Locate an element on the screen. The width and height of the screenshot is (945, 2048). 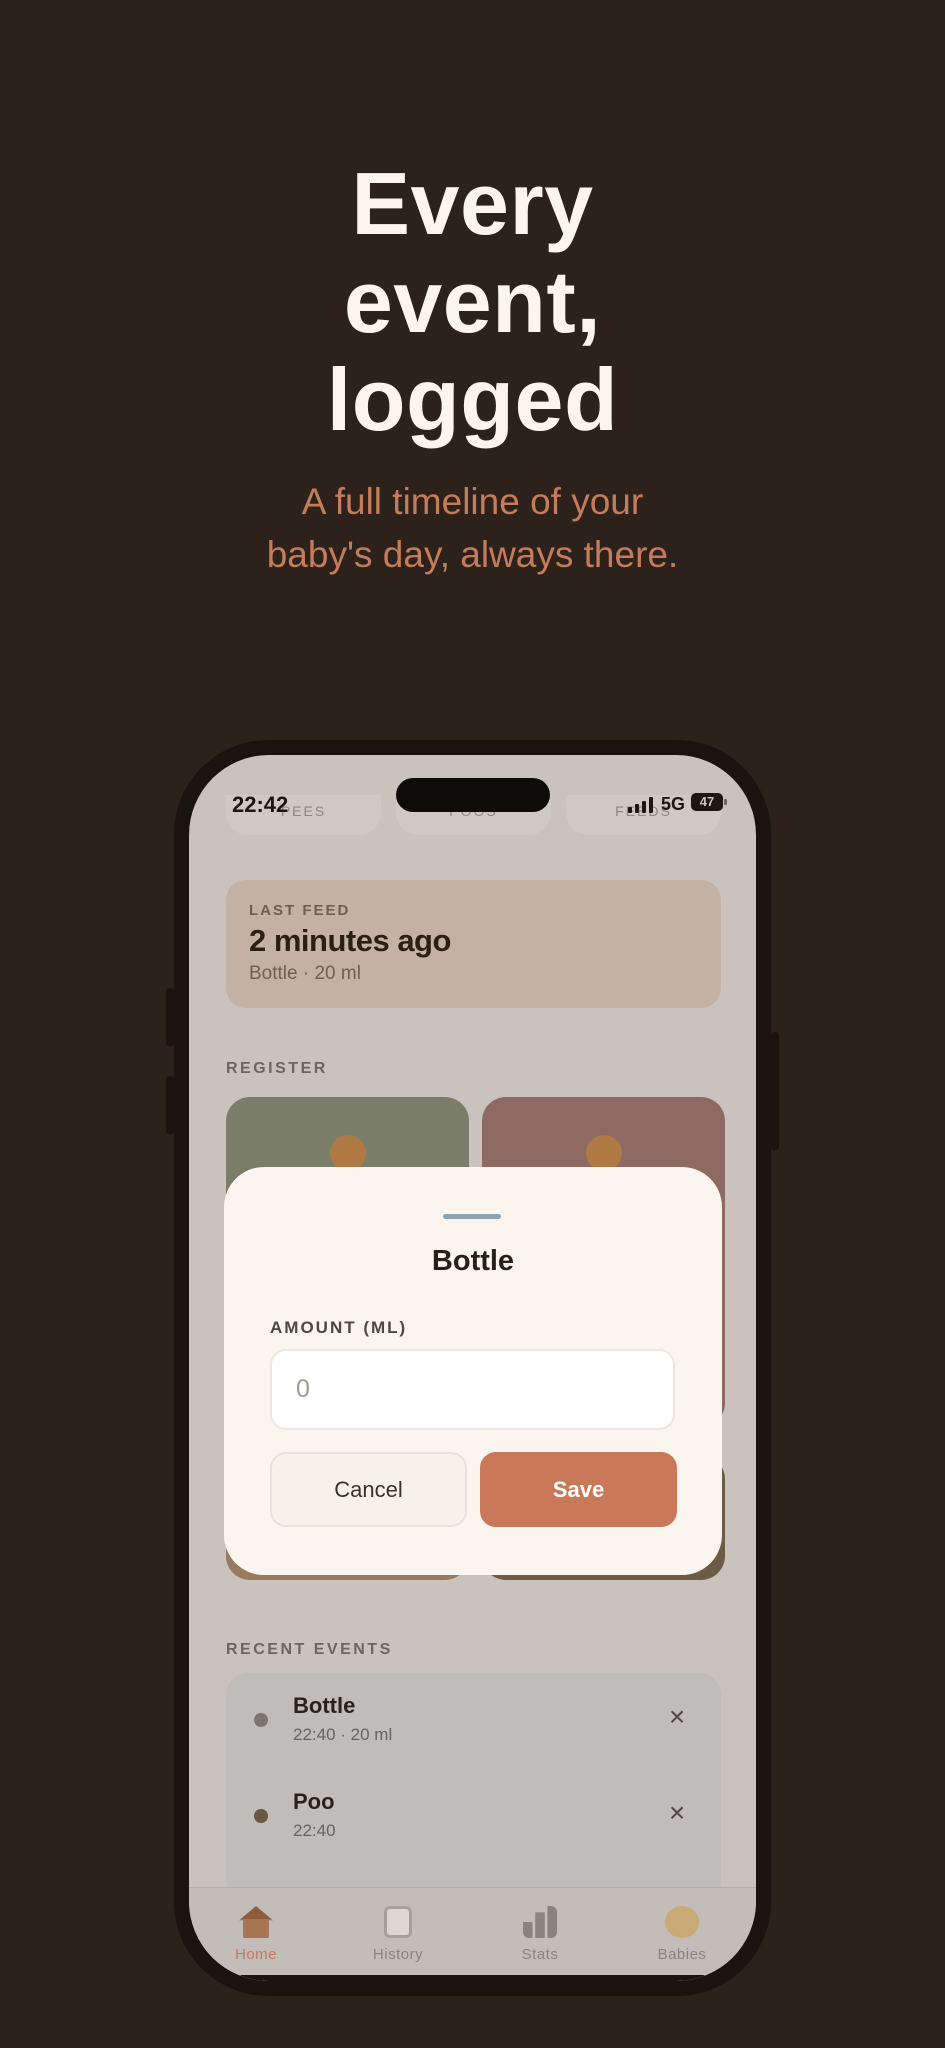
last-feed-card: LAST FEED 2 minutes ago Bottle · 20 ml is located at coordinates (473, 944).